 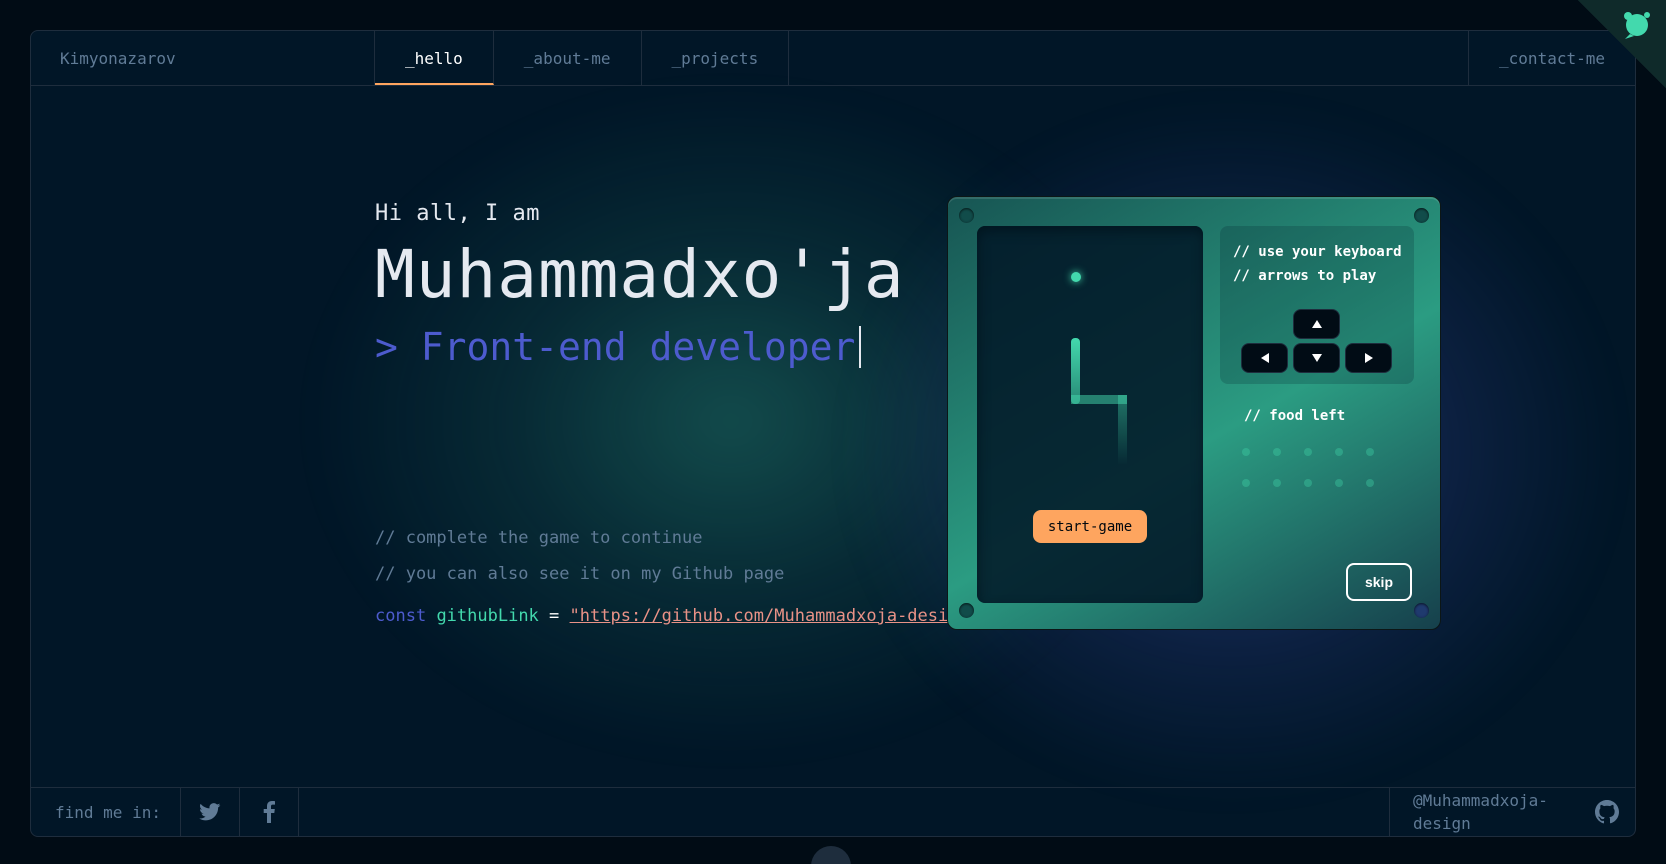 What do you see at coordinates (1379, 582) in the screenshot?
I see `skip-button: skip` at bounding box center [1379, 582].